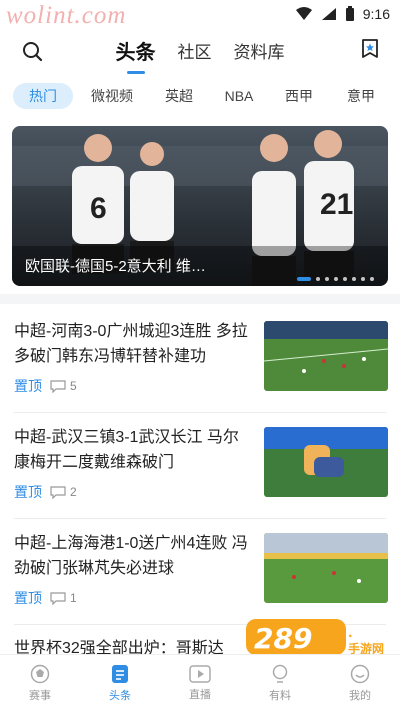 Image resolution: width=400 pixels, height=711 pixels. What do you see at coordinates (40, 673) in the screenshot?
I see `soccer-ball-icon` at bounding box center [40, 673].